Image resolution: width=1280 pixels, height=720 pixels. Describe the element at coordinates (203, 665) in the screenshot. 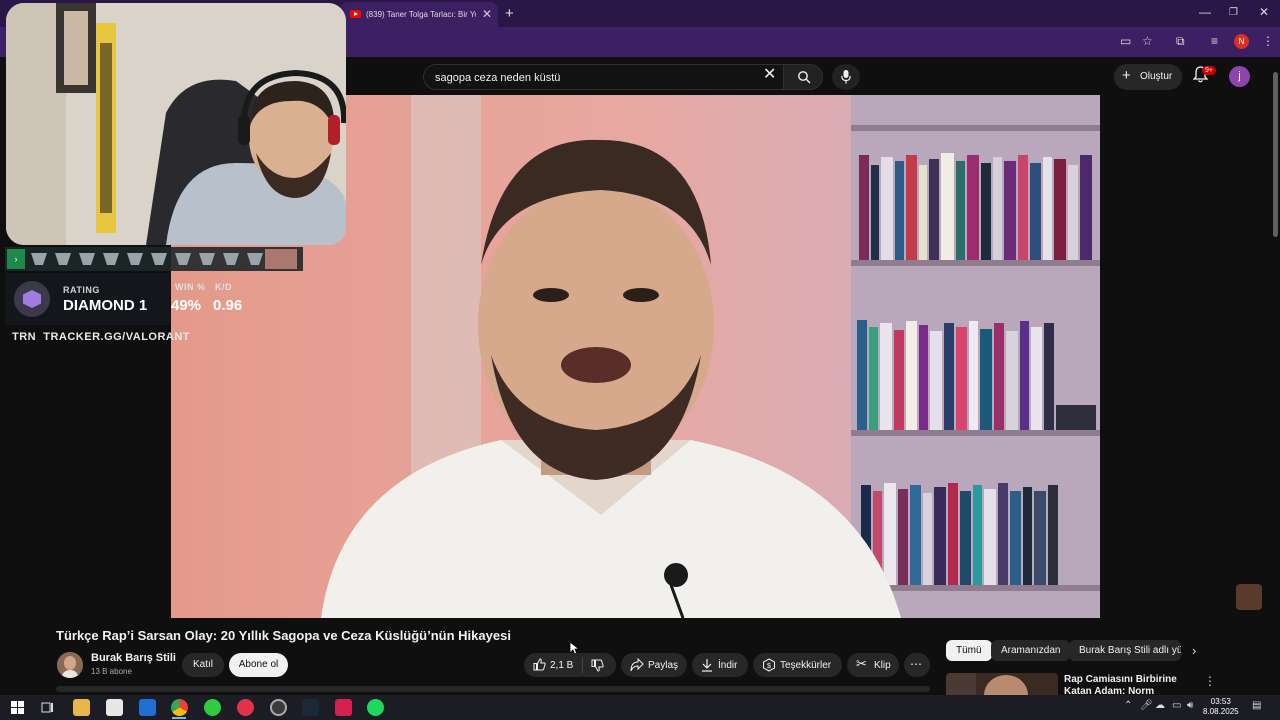

I see `join-button: Katıl` at that location.